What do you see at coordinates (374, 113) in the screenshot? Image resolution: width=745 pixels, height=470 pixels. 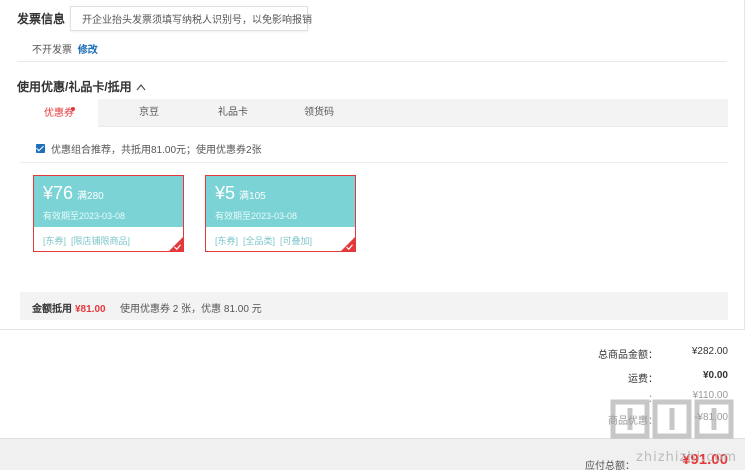 I see `discount-tabs: 优惠券 京豆 礼品卡 领货码` at bounding box center [374, 113].